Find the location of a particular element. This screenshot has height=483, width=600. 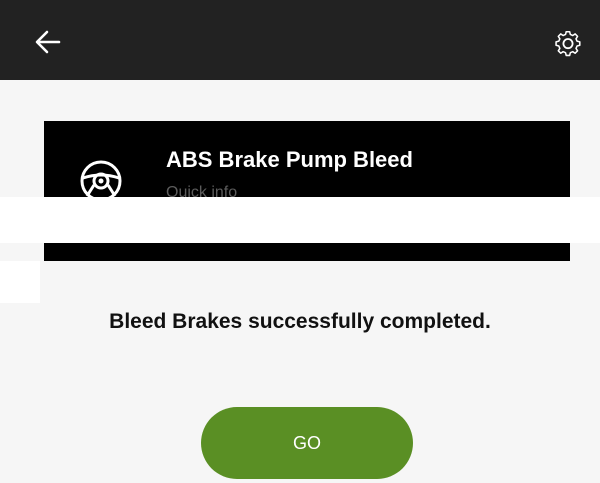

overlay-strip is located at coordinates (20, 282).